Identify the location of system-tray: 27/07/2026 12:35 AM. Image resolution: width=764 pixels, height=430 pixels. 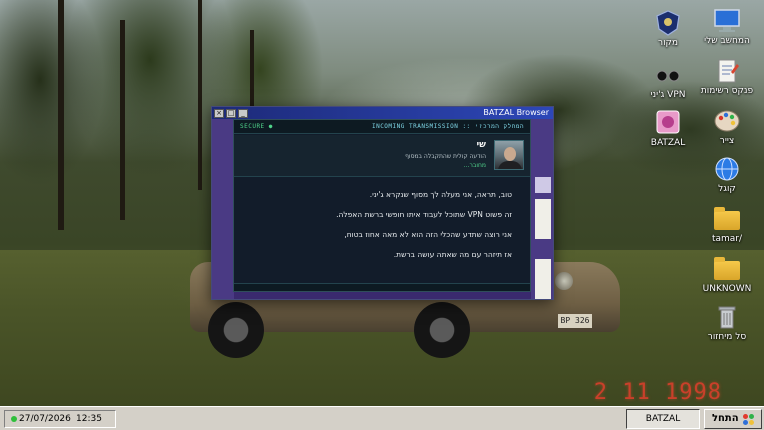
(60, 419).